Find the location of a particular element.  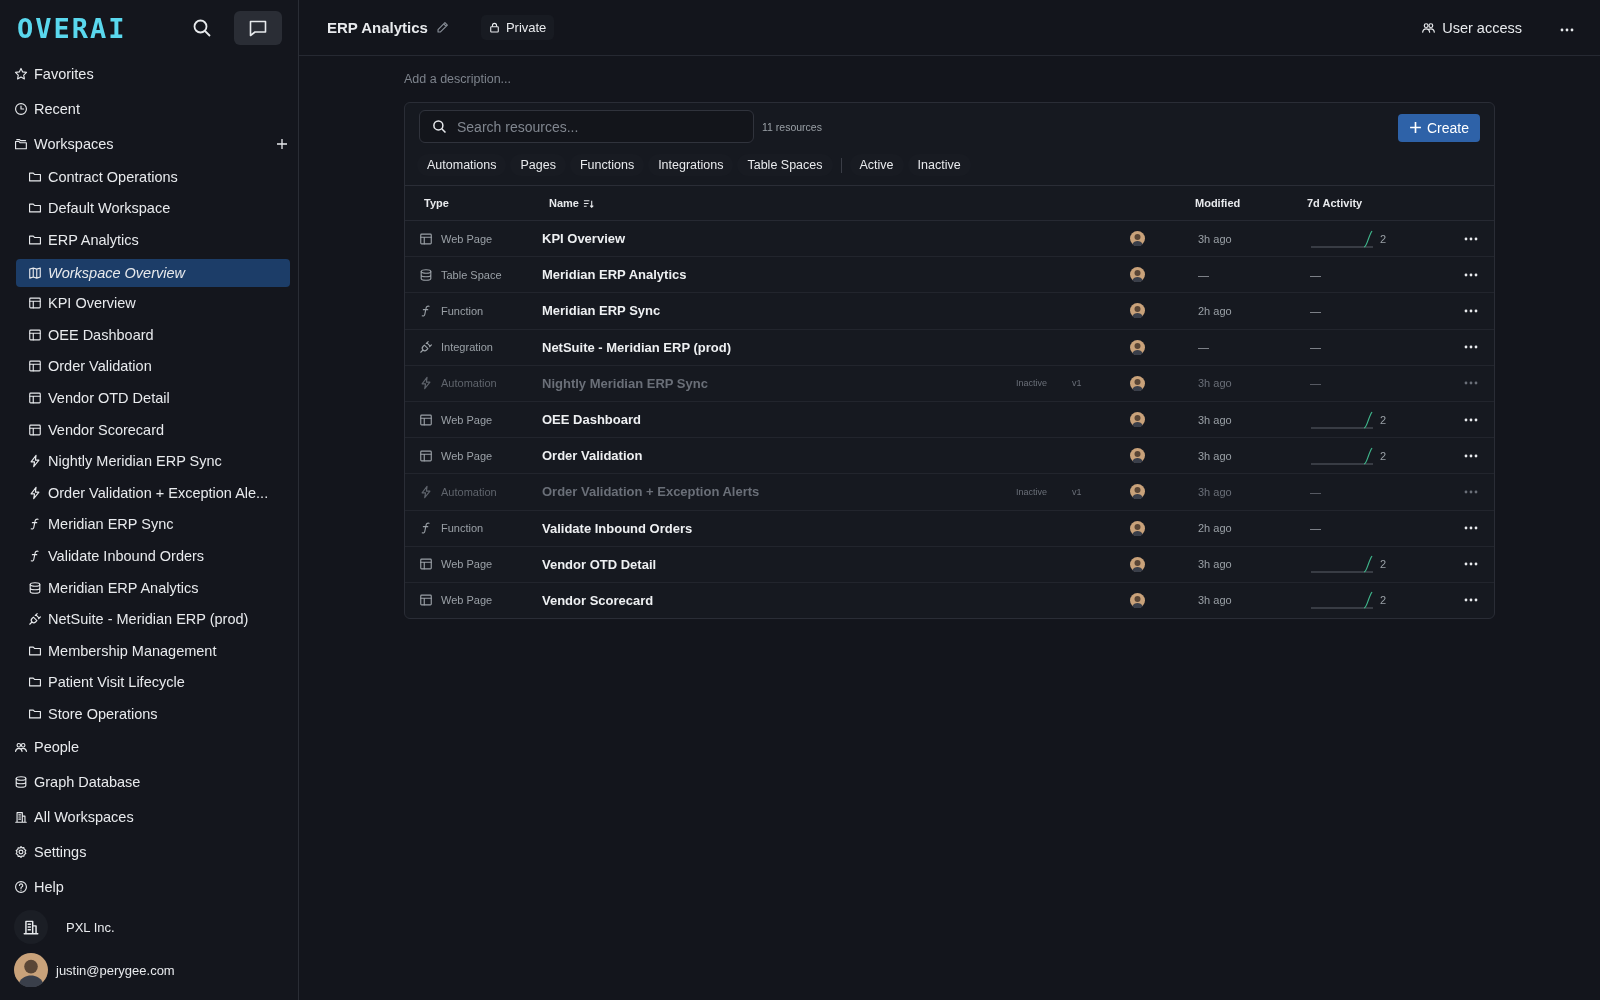

type-label: Automation is located at coordinates (469, 491).